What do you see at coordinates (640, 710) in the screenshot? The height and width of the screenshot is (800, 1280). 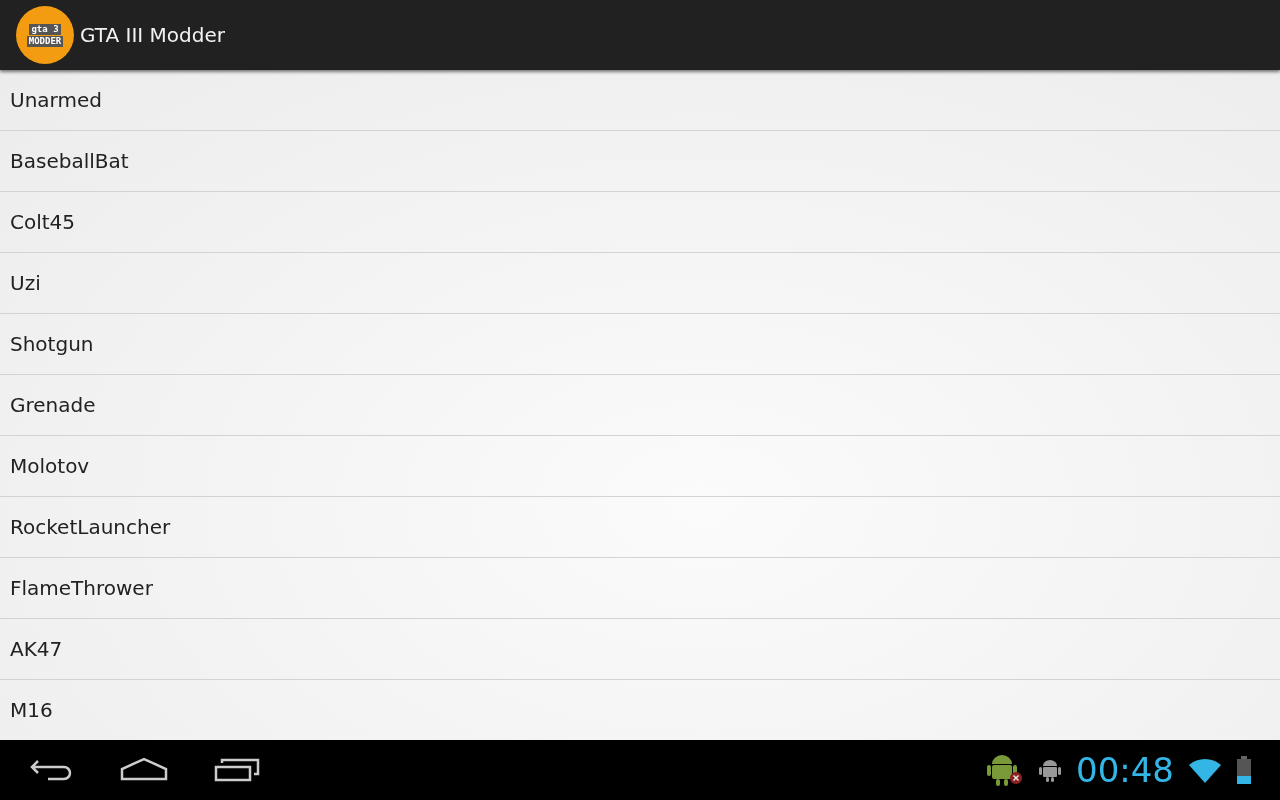 I see `weapon-list-item: M16` at bounding box center [640, 710].